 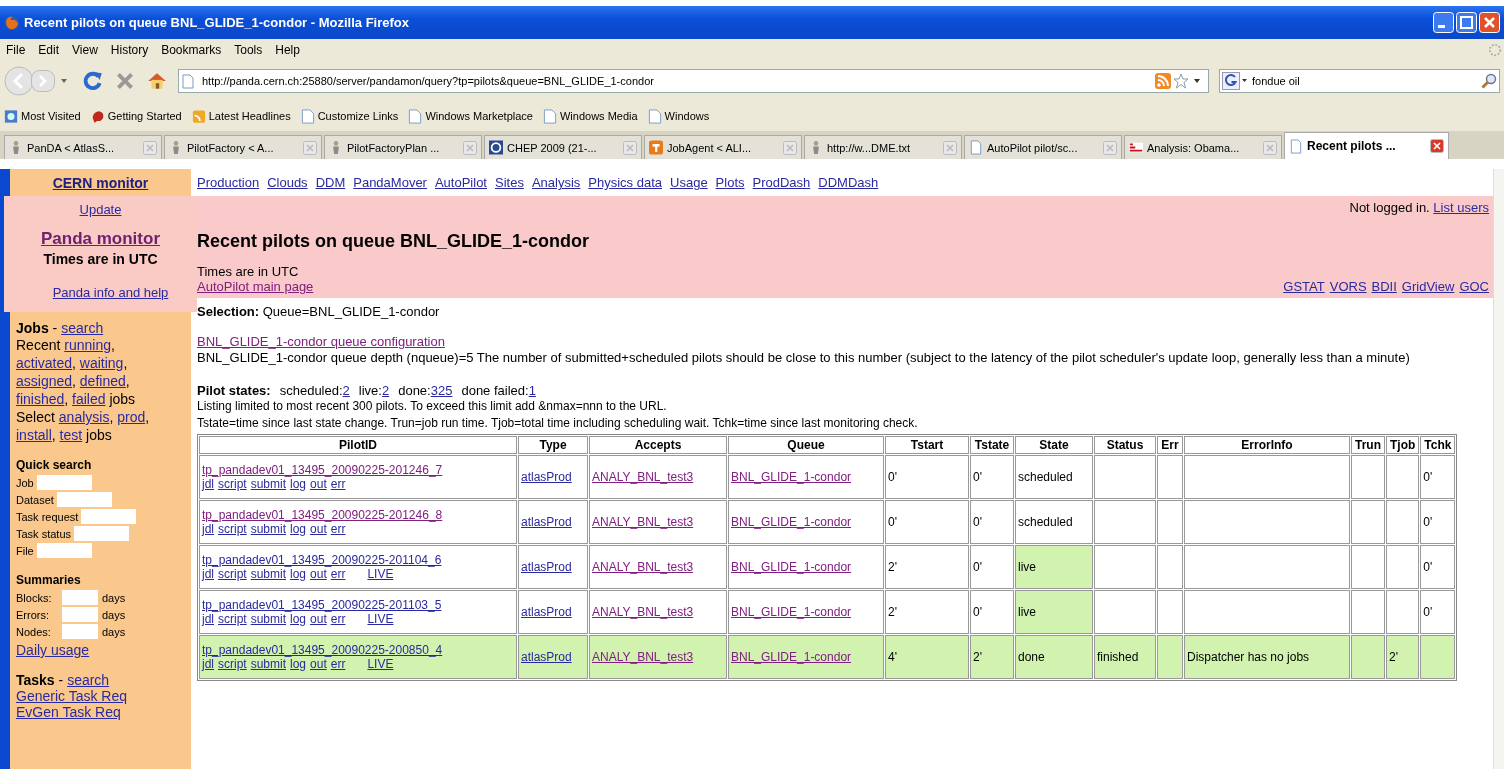 I want to click on nav-link: PandaMover, so click(x=390, y=182).